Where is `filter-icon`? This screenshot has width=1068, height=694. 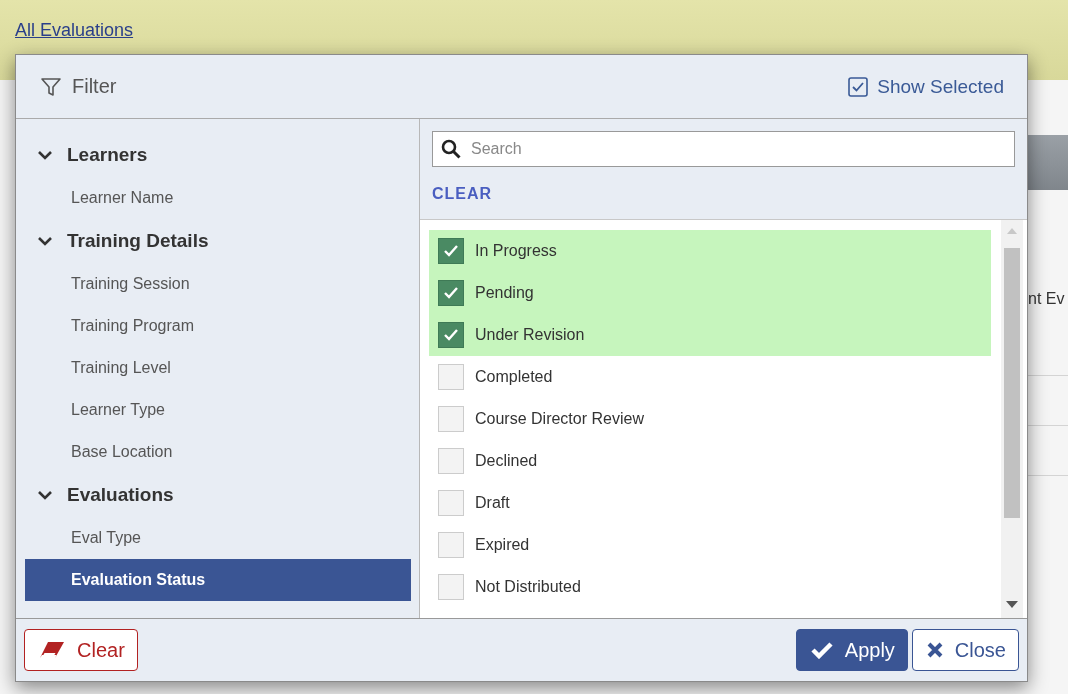 filter-icon is located at coordinates (51, 86).